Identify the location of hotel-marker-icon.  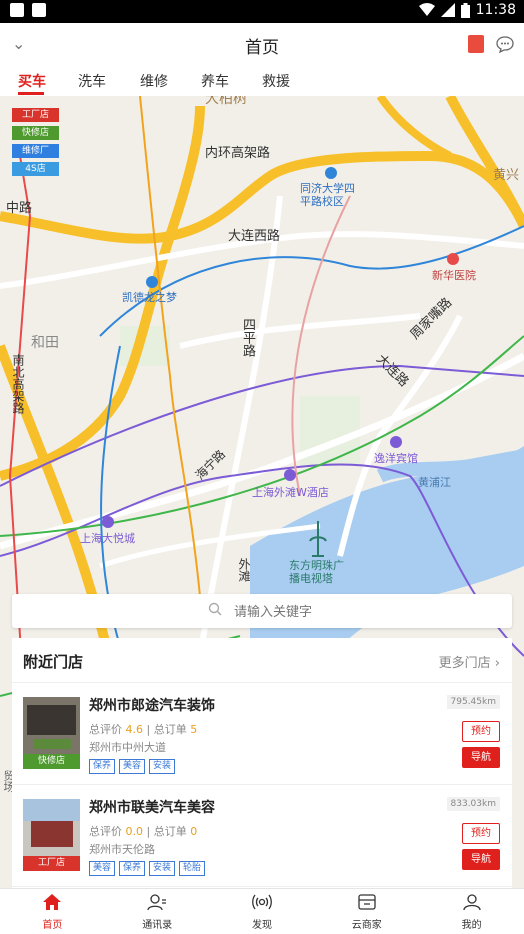
(396, 442).